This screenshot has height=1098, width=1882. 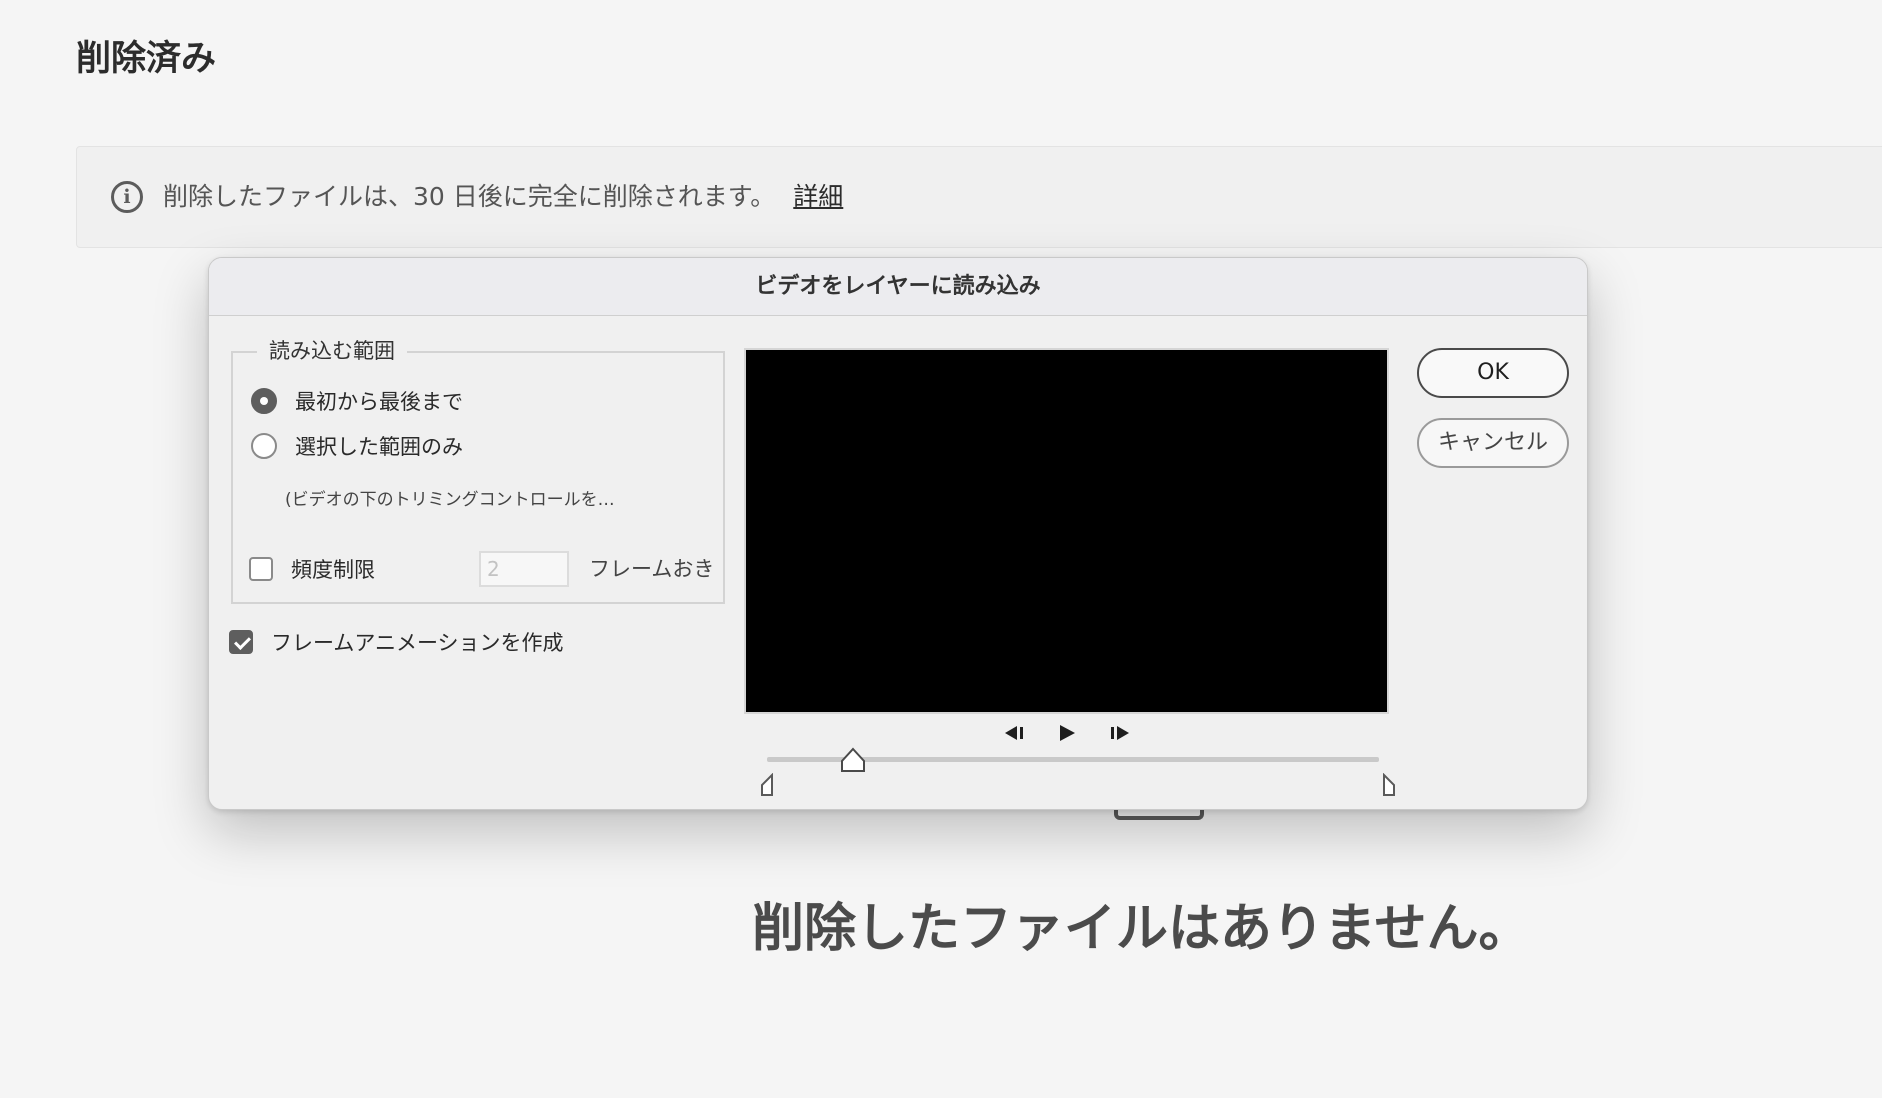 I want to click on import-range-legend: 読み込む範囲, so click(x=332, y=351).